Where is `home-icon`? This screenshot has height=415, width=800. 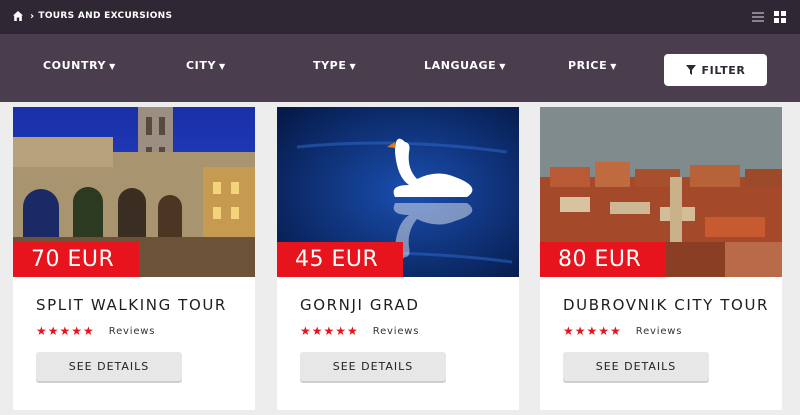
home-icon is located at coordinates (18, 16).